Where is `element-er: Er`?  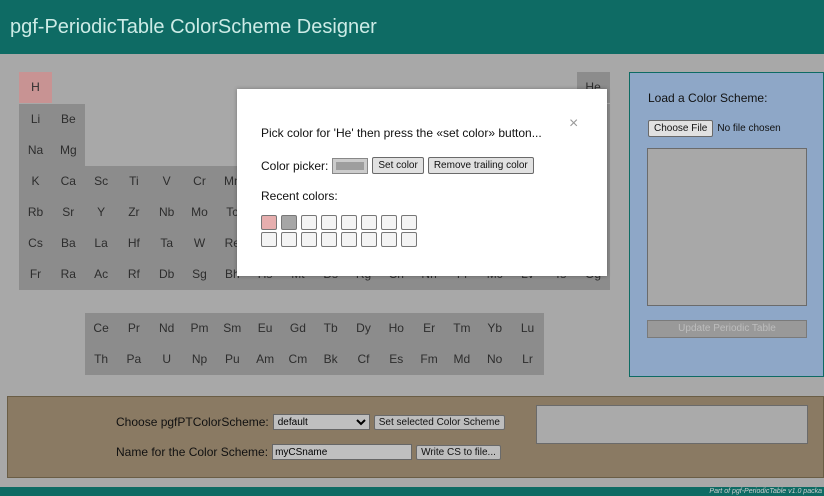
element-er: Er is located at coordinates (429, 328).